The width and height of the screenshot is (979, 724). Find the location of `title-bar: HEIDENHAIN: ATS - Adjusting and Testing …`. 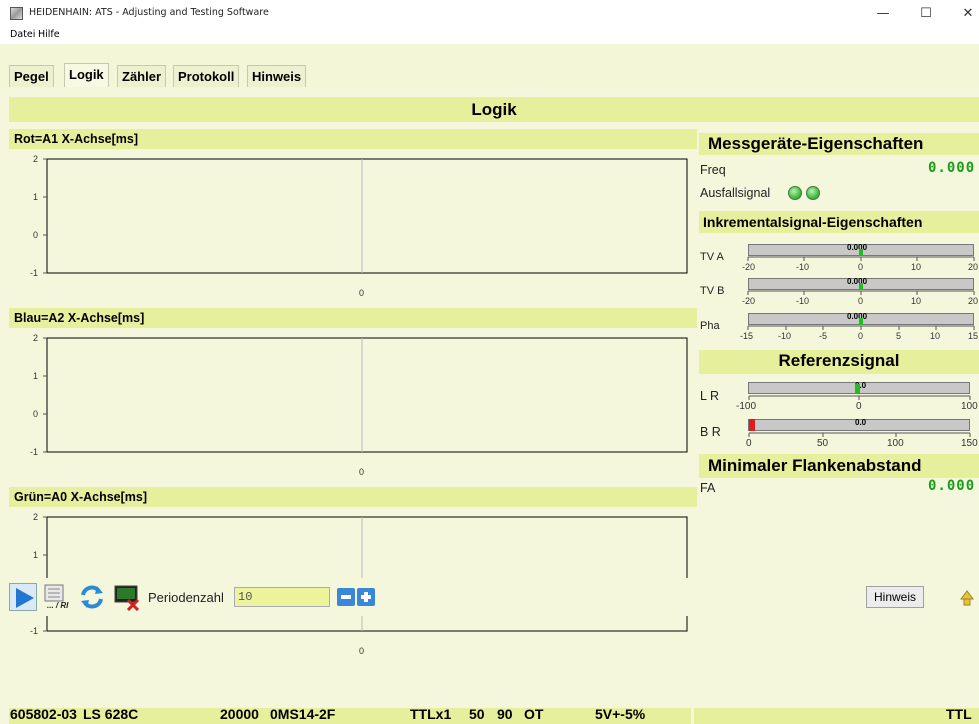

title-bar: HEIDENHAIN: ATS - Adjusting and Testing … is located at coordinates (489, 14).